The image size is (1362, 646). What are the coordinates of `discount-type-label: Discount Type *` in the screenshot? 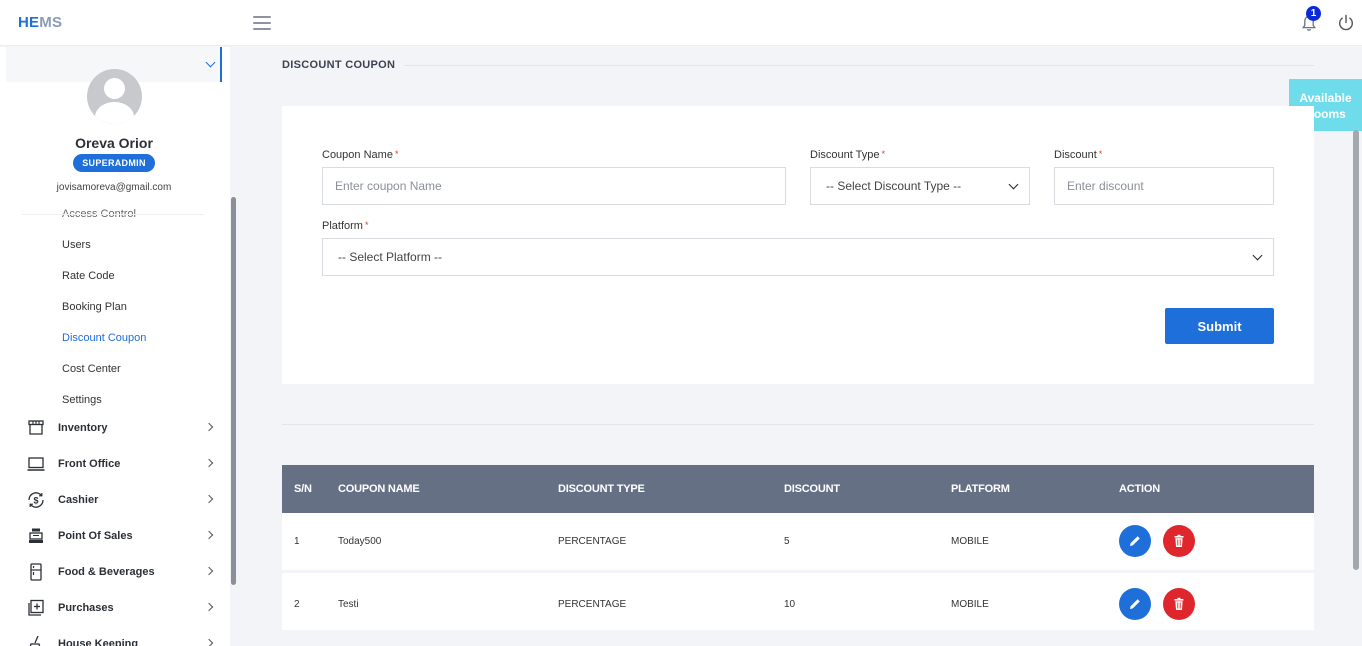 It's located at (848, 155).